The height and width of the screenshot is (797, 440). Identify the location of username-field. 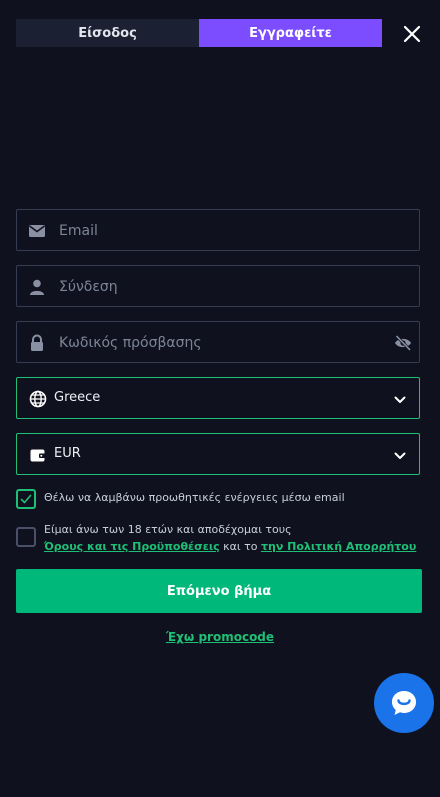
(218, 286).